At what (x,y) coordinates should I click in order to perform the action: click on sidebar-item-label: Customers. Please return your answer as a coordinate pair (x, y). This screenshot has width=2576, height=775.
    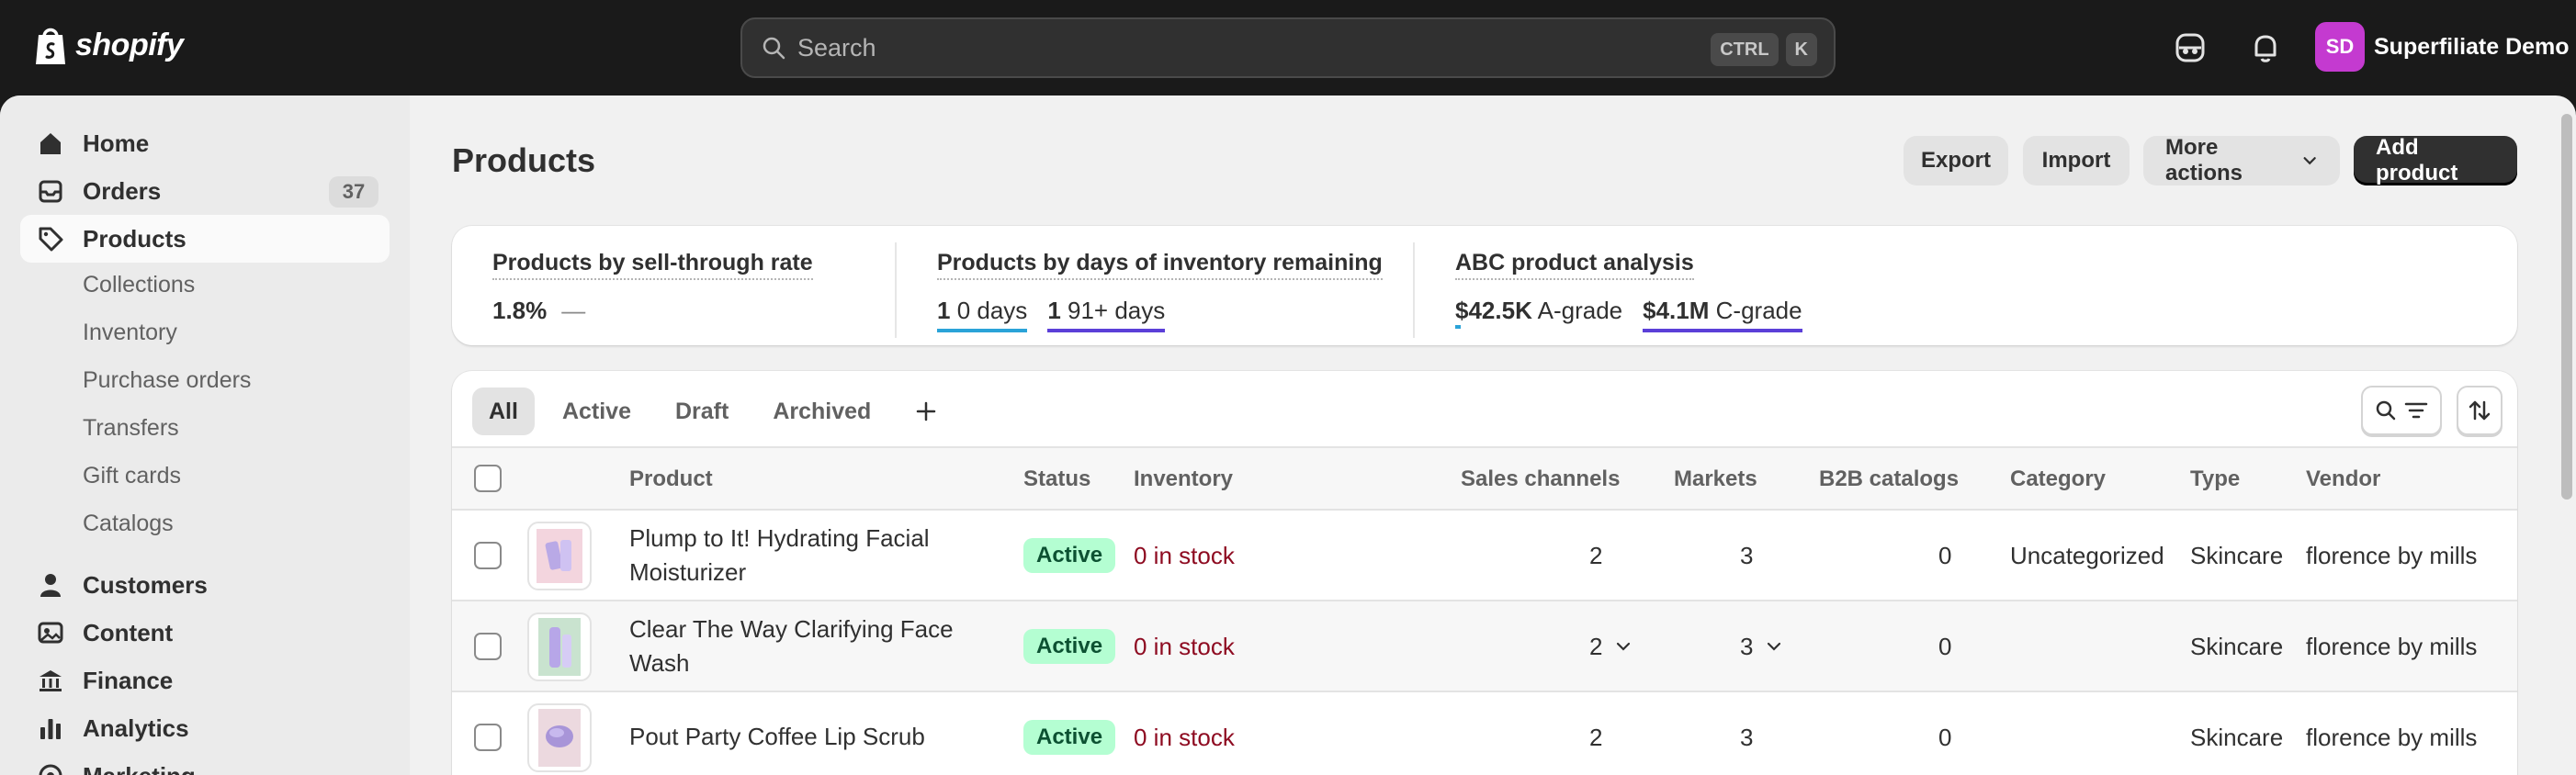
    Looking at the image, I should click on (145, 585).